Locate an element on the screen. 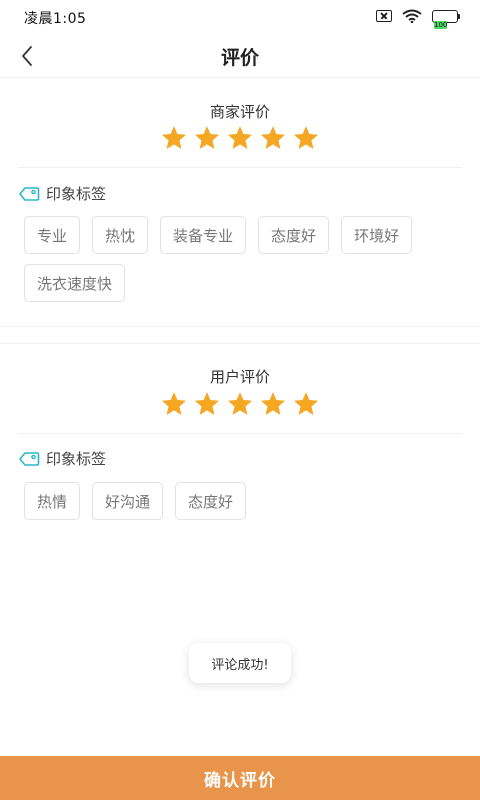 This screenshot has height=800, width=480. user-review-title: 用户评价 is located at coordinates (239, 377).